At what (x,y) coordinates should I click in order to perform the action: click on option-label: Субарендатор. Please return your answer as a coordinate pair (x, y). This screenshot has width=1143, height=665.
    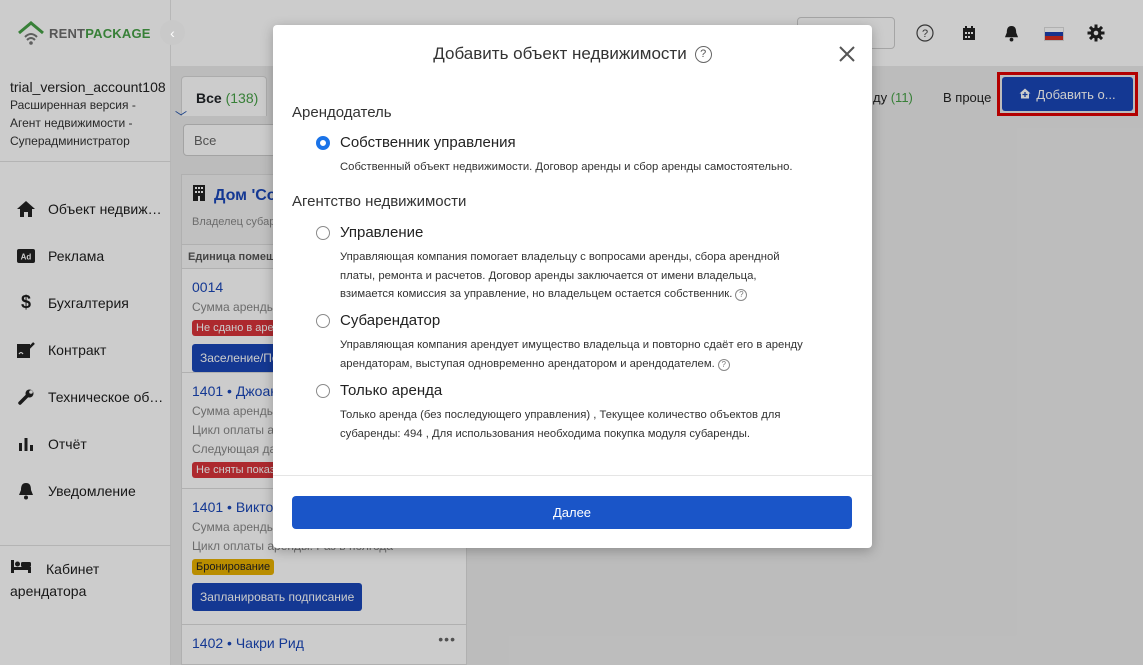
    Looking at the image, I should click on (390, 320).